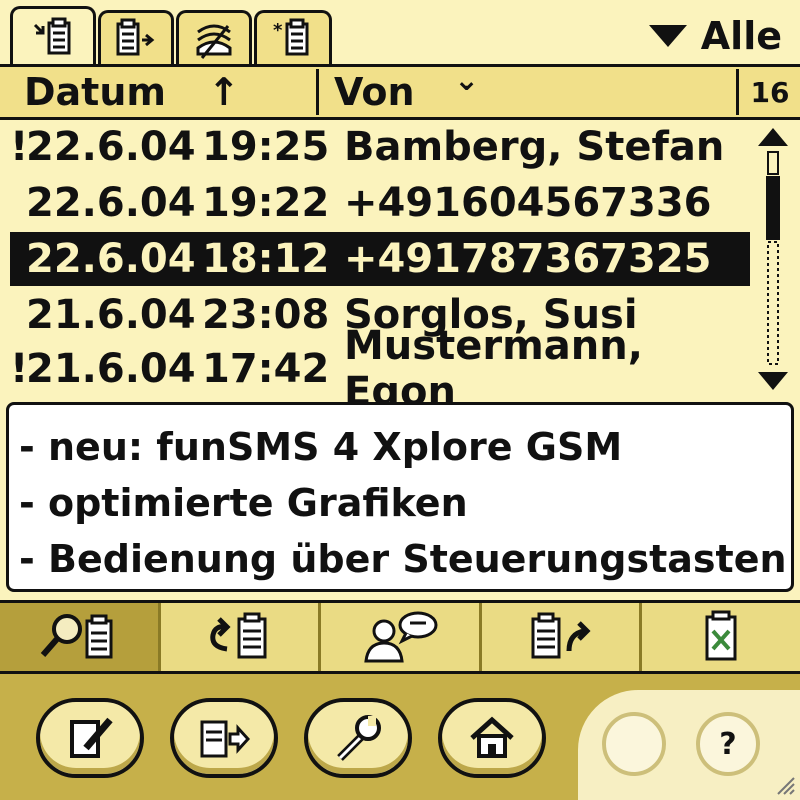 The height and width of the screenshot is (800, 800). What do you see at coordinates (773, 208) in the screenshot?
I see `scroll-thumb` at bounding box center [773, 208].